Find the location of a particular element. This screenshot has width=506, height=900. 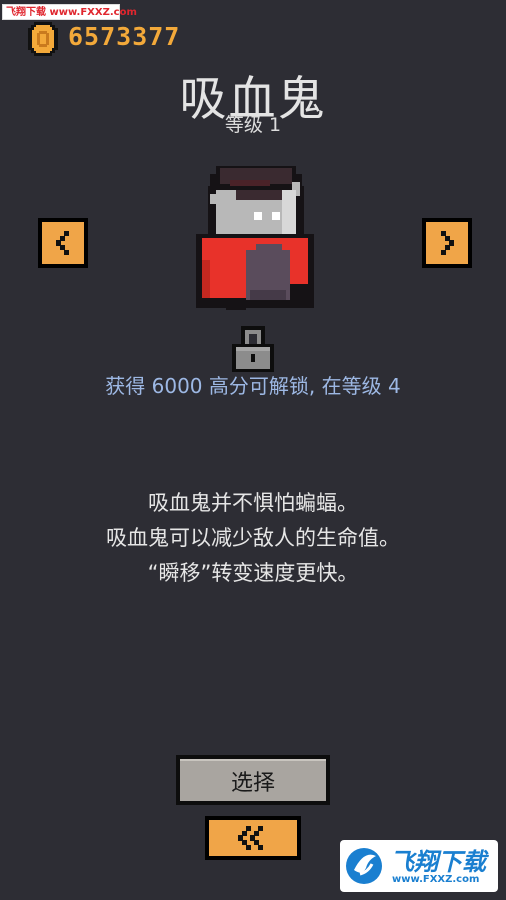

vampire-character-sprite is located at coordinates (256, 238).